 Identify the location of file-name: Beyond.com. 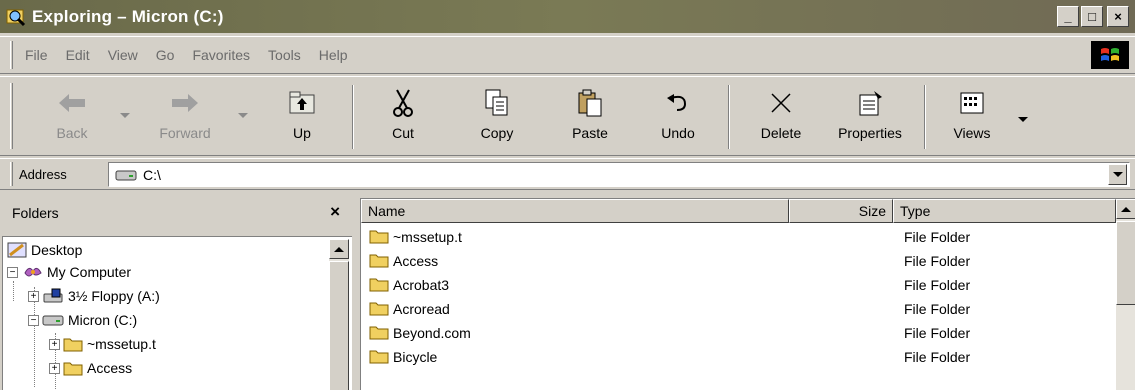
(432, 333).